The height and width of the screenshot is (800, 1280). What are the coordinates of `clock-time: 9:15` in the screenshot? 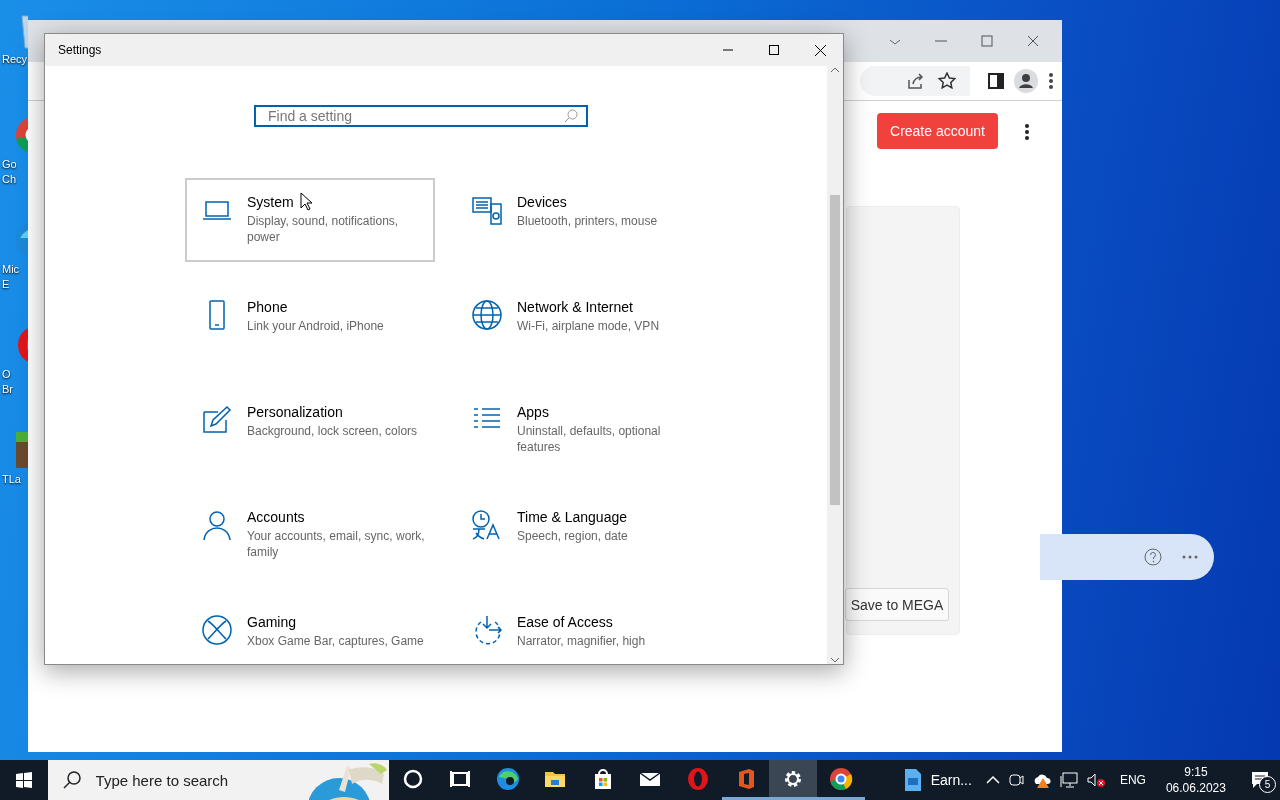 It's located at (1196, 772).